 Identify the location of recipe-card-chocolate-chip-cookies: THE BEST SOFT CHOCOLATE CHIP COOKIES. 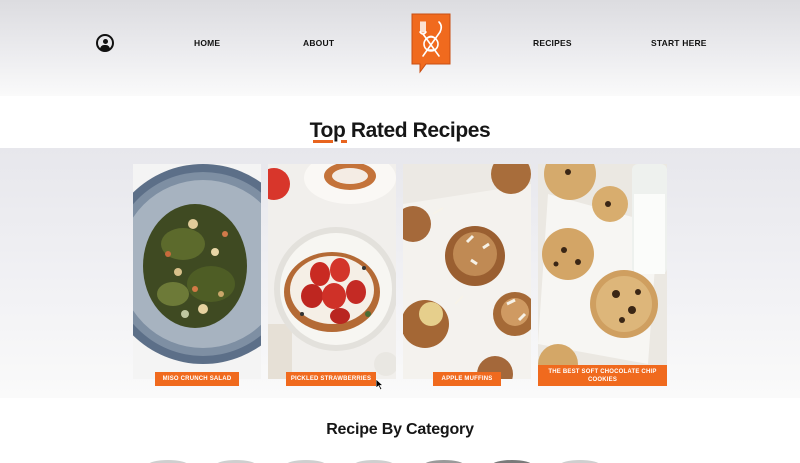
(602, 275).